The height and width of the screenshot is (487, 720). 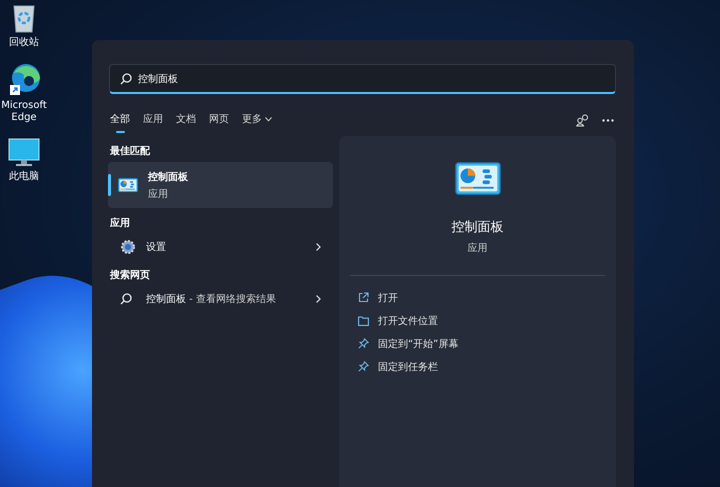 What do you see at coordinates (582, 120) in the screenshot?
I see `account-switch-icon` at bounding box center [582, 120].